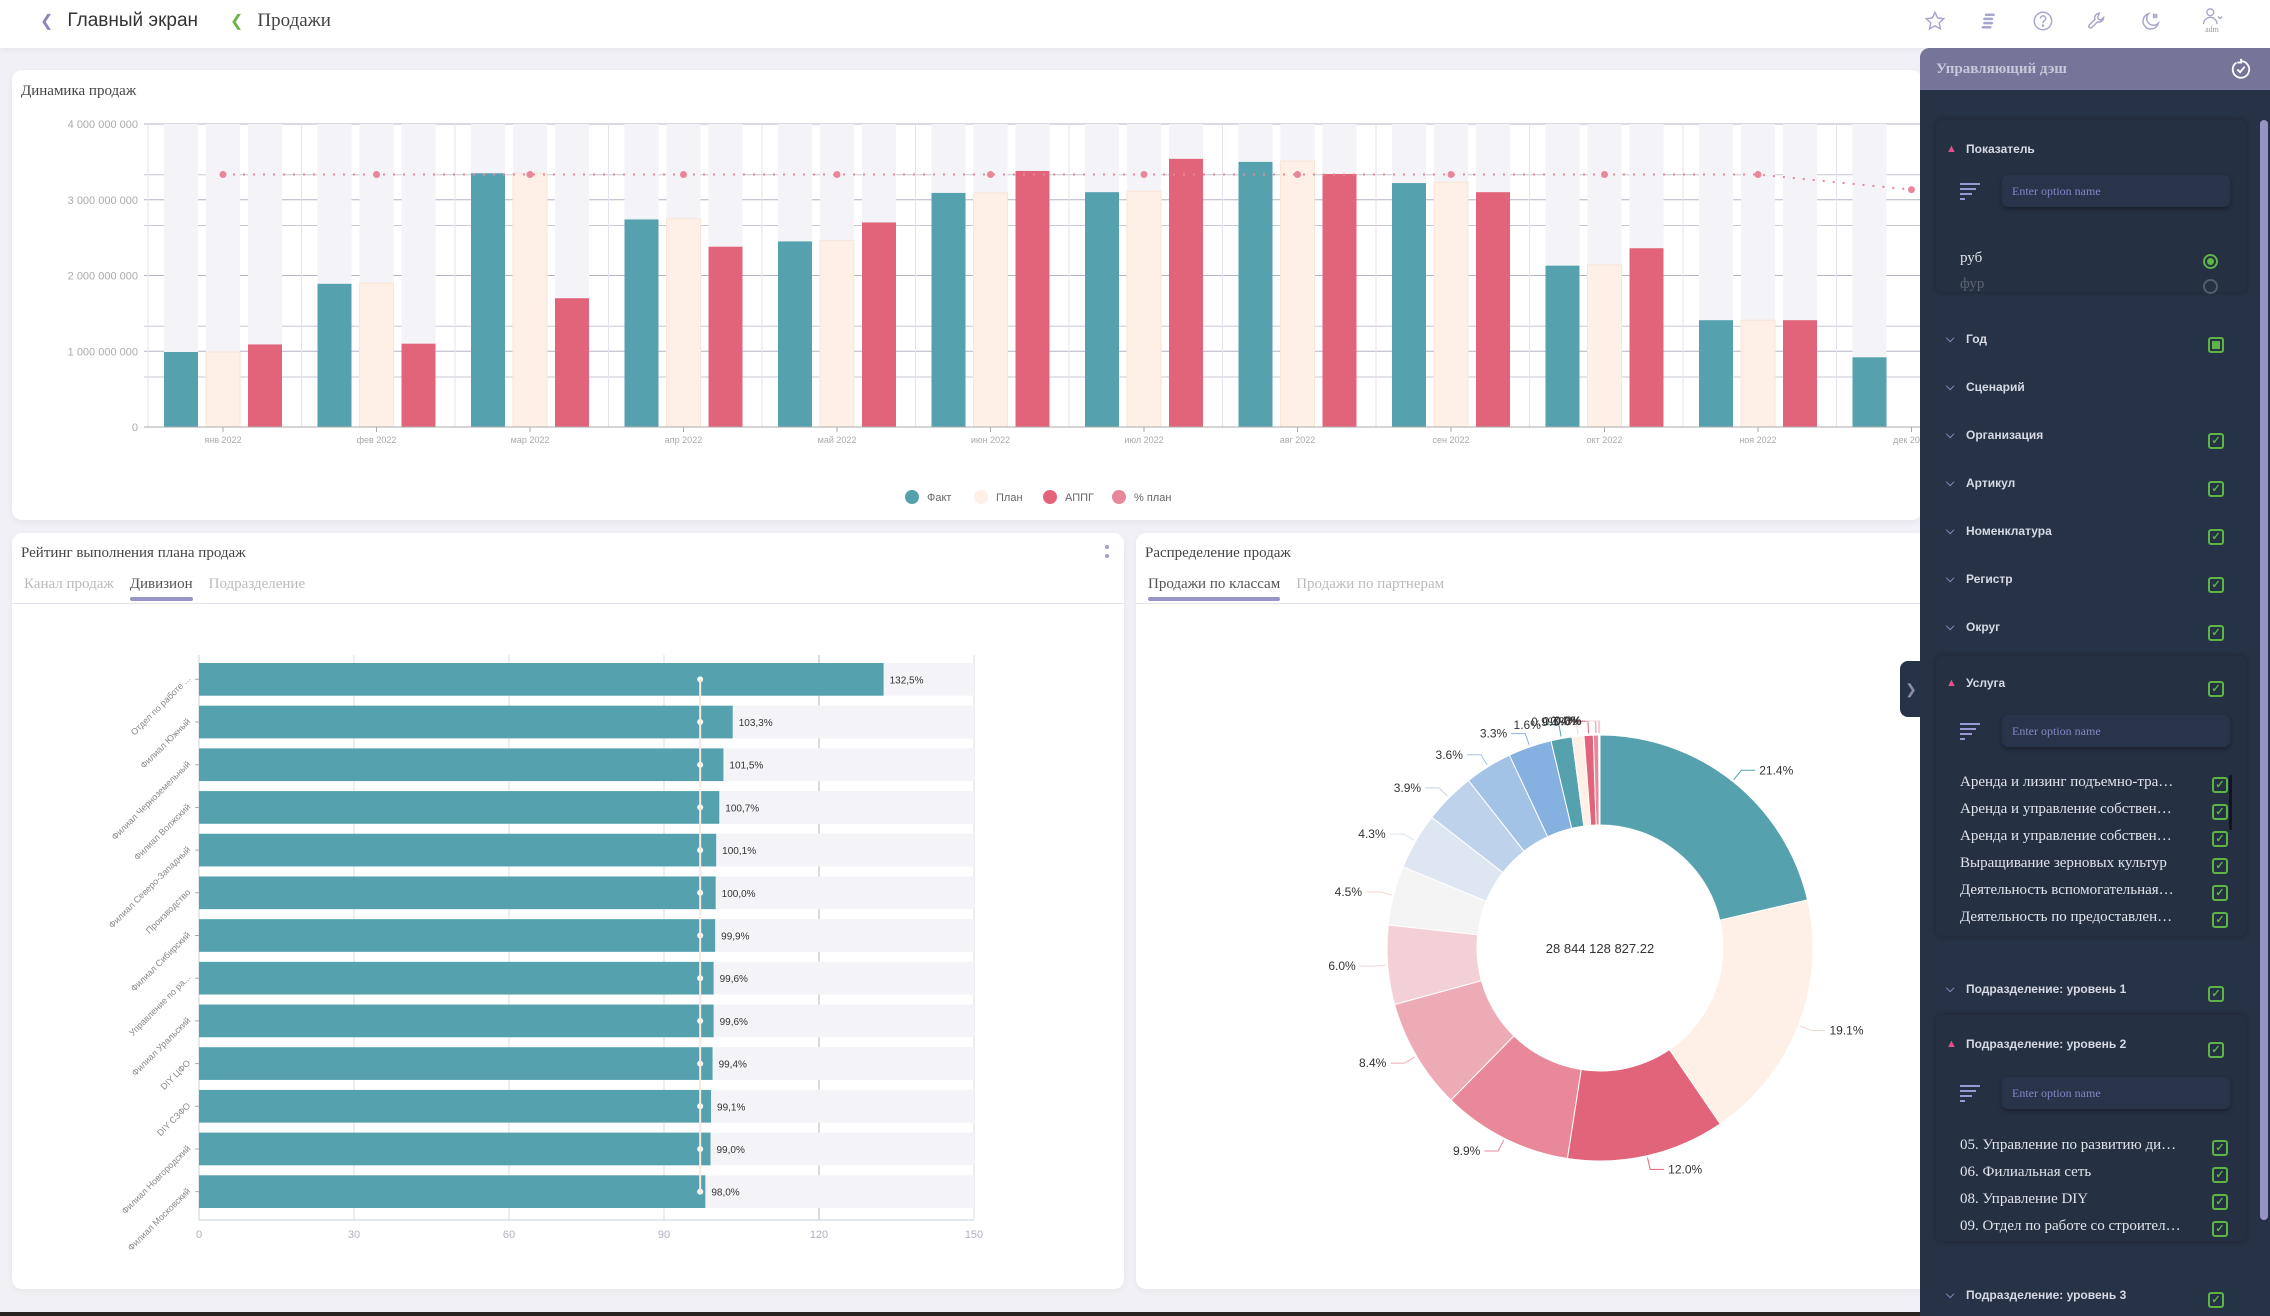 Image resolution: width=2270 pixels, height=1316 pixels. Describe the element at coordinates (1980, 483) in the screenshot. I see `filter-article-header: ⌵ Артикул` at that location.